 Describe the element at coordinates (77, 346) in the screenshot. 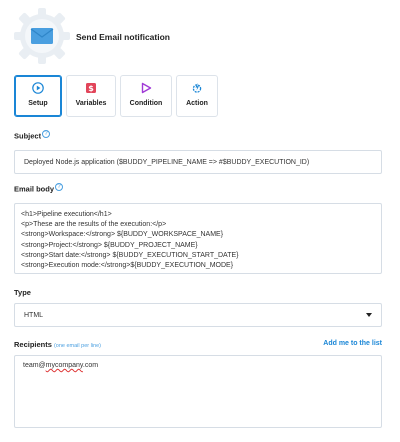

I see `recipients-hint: (one email per line)` at that location.